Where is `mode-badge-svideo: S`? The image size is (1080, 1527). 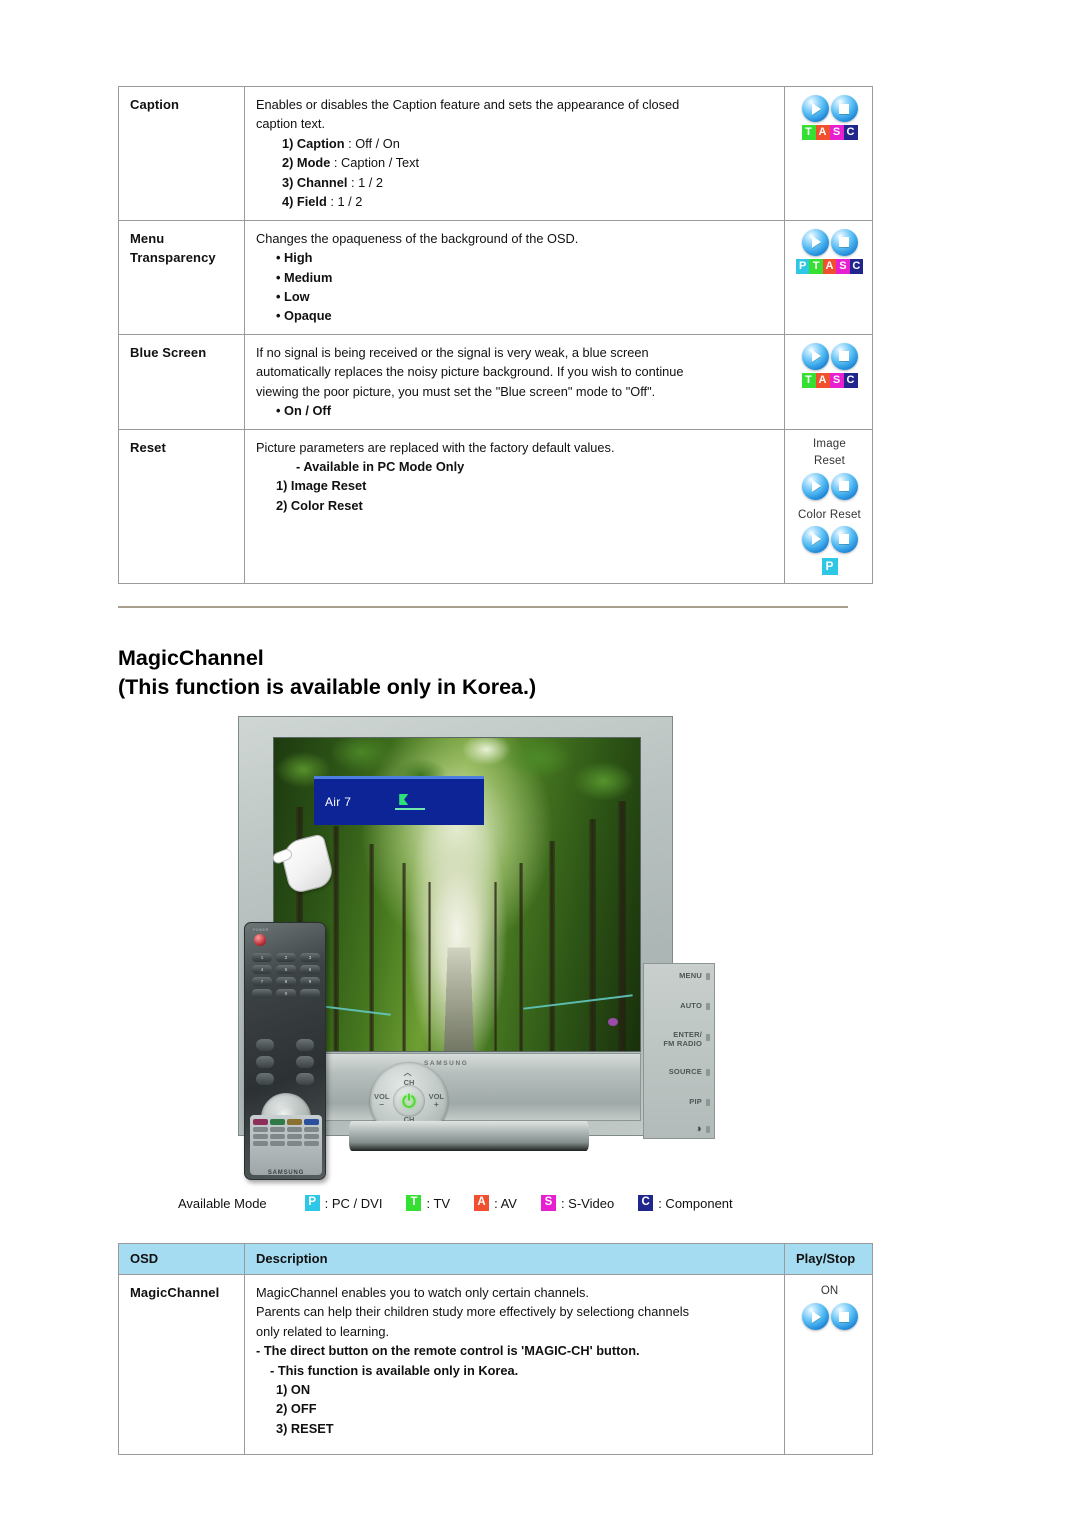
mode-badge-svideo: S is located at coordinates (843, 266).